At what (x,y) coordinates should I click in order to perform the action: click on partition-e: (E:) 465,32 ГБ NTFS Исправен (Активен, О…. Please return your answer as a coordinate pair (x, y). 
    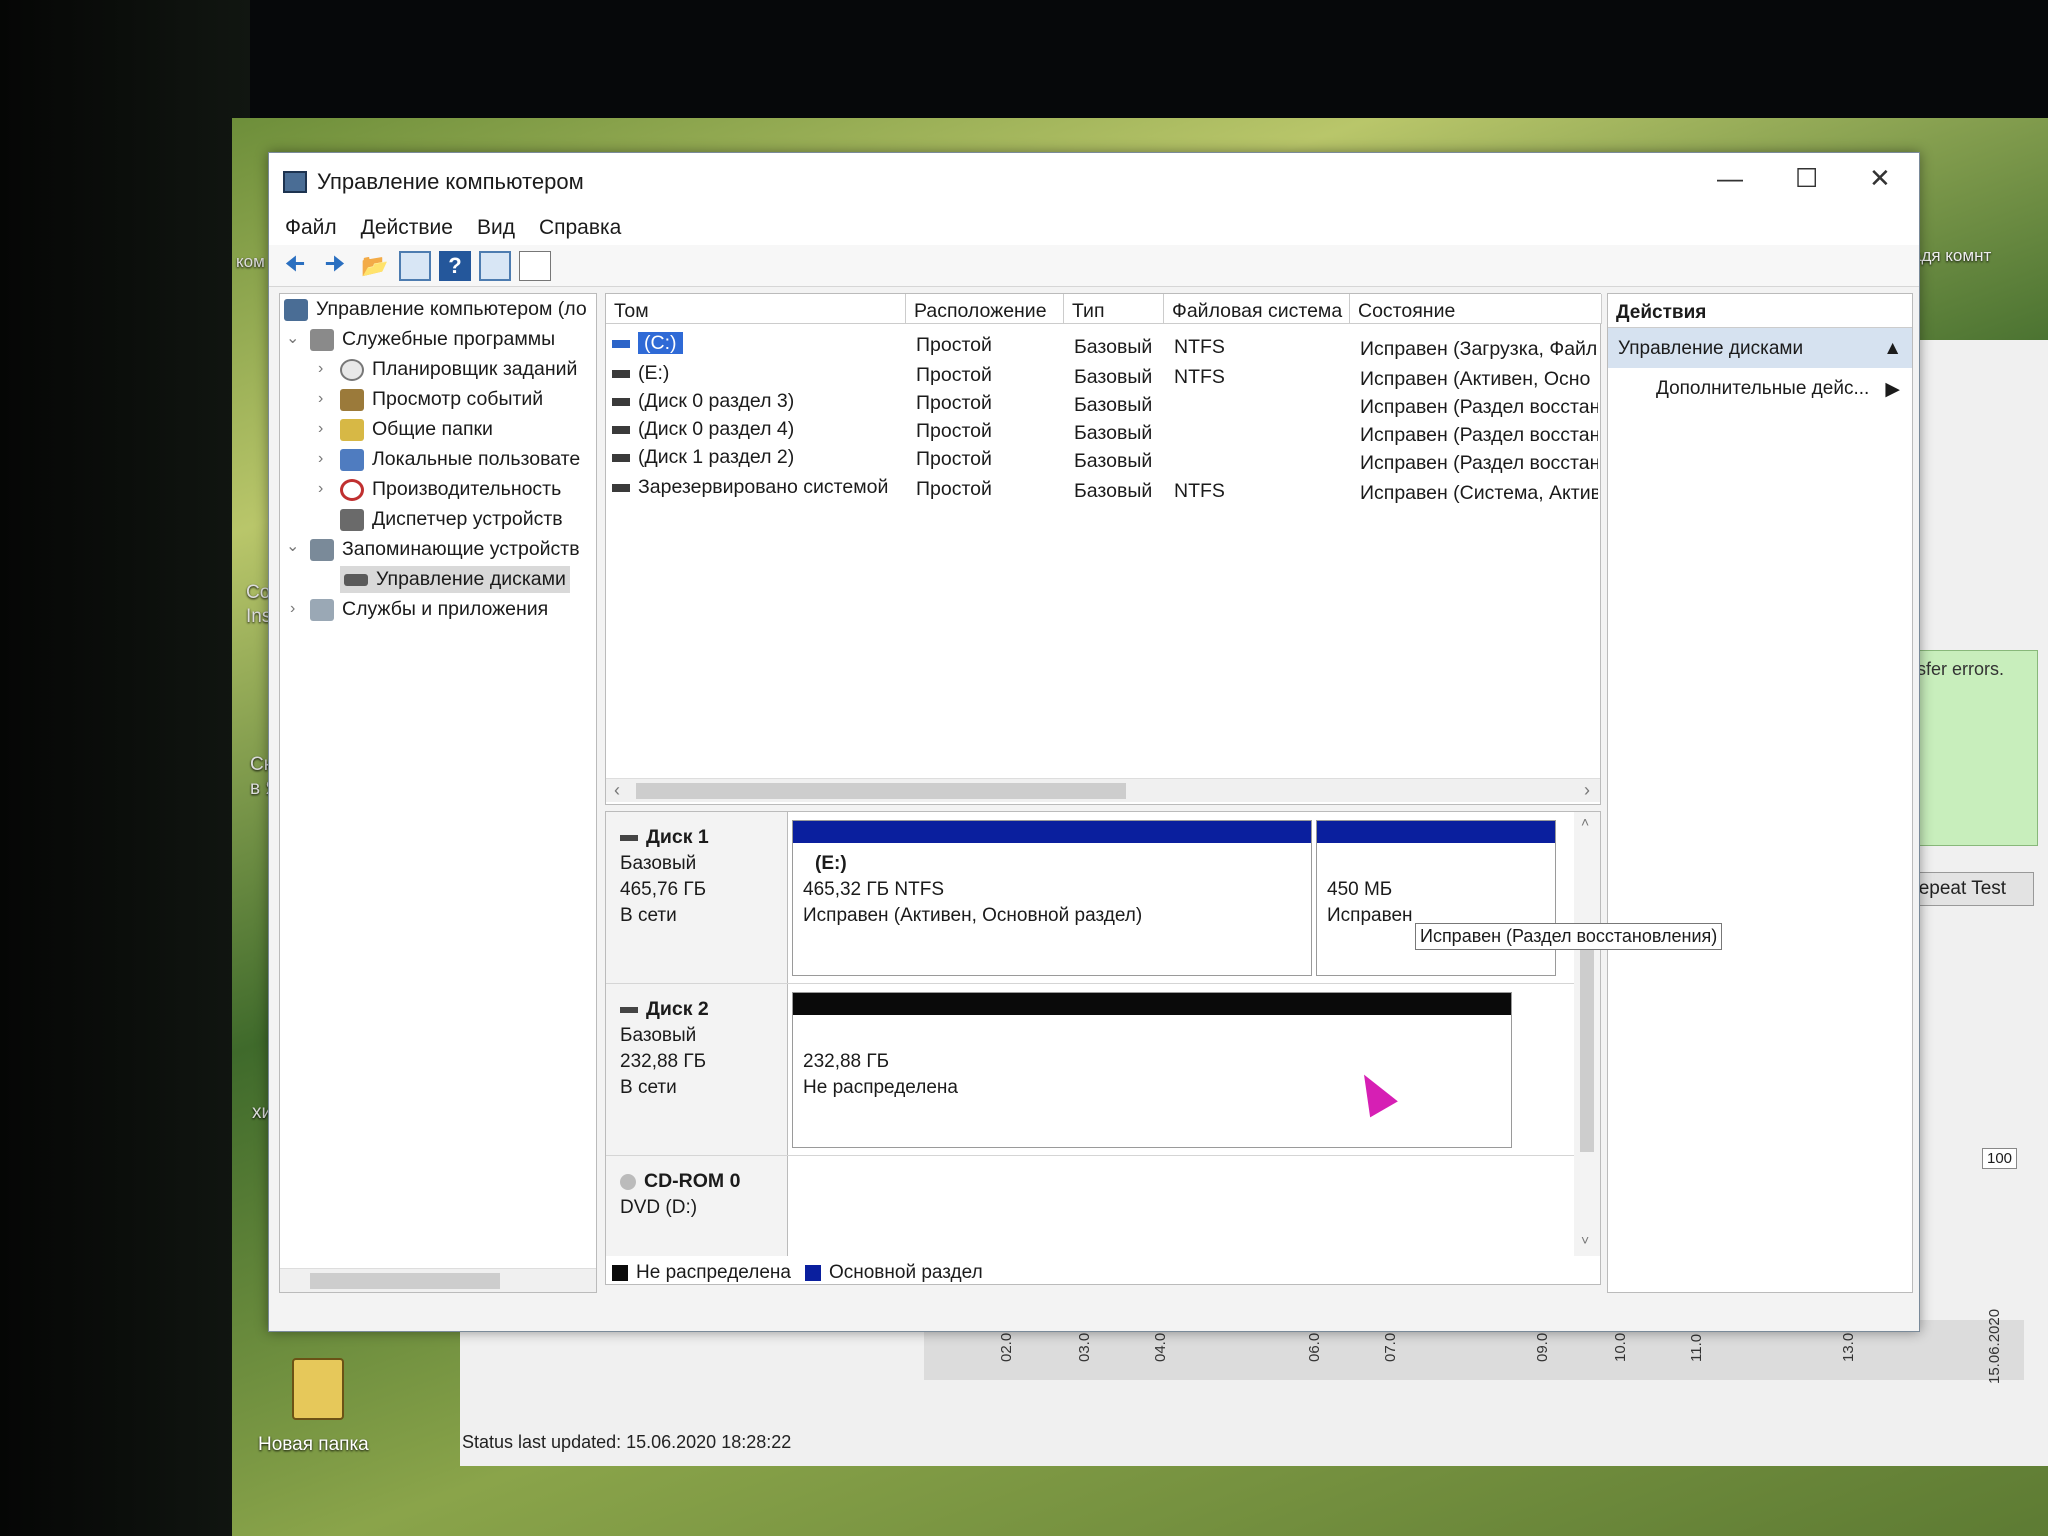
    Looking at the image, I should click on (1052, 898).